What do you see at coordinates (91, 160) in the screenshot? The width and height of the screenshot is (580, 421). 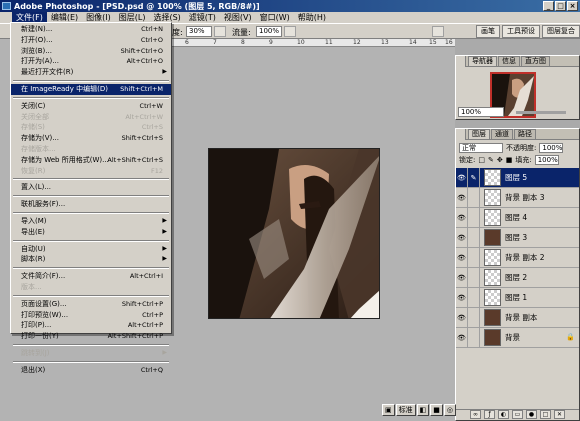 I see `file-menu-item: 存储为 Web 所用格式(W)... Alt+Shift+Ctrl+S` at bounding box center [91, 160].